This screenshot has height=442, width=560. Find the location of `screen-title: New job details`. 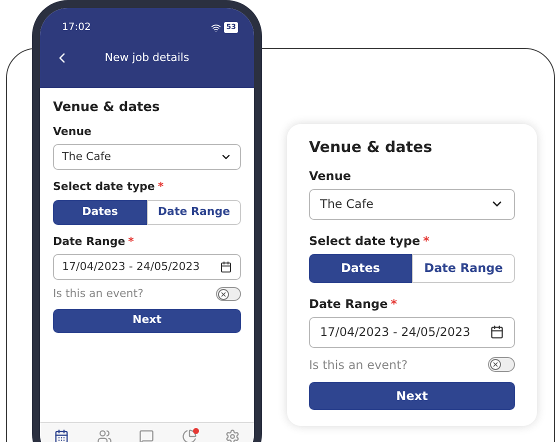

screen-title: New job details is located at coordinates (147, 58).